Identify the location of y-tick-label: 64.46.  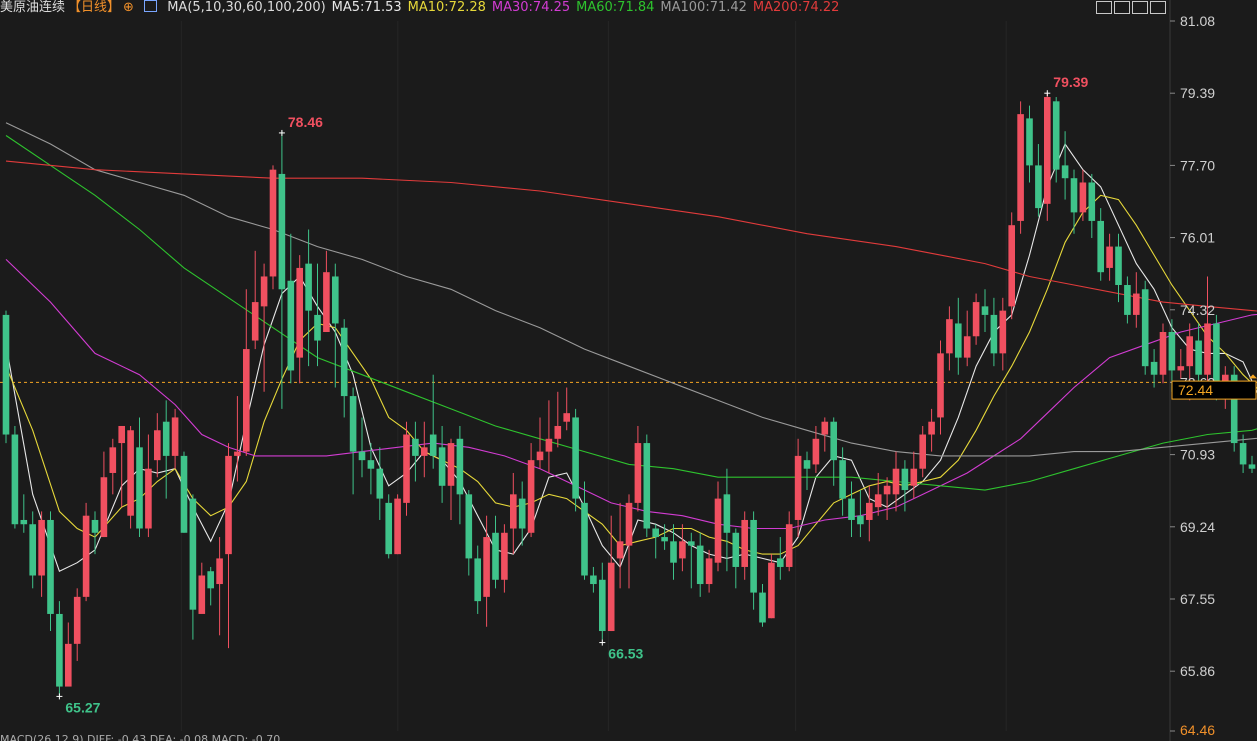
(1197, 730).